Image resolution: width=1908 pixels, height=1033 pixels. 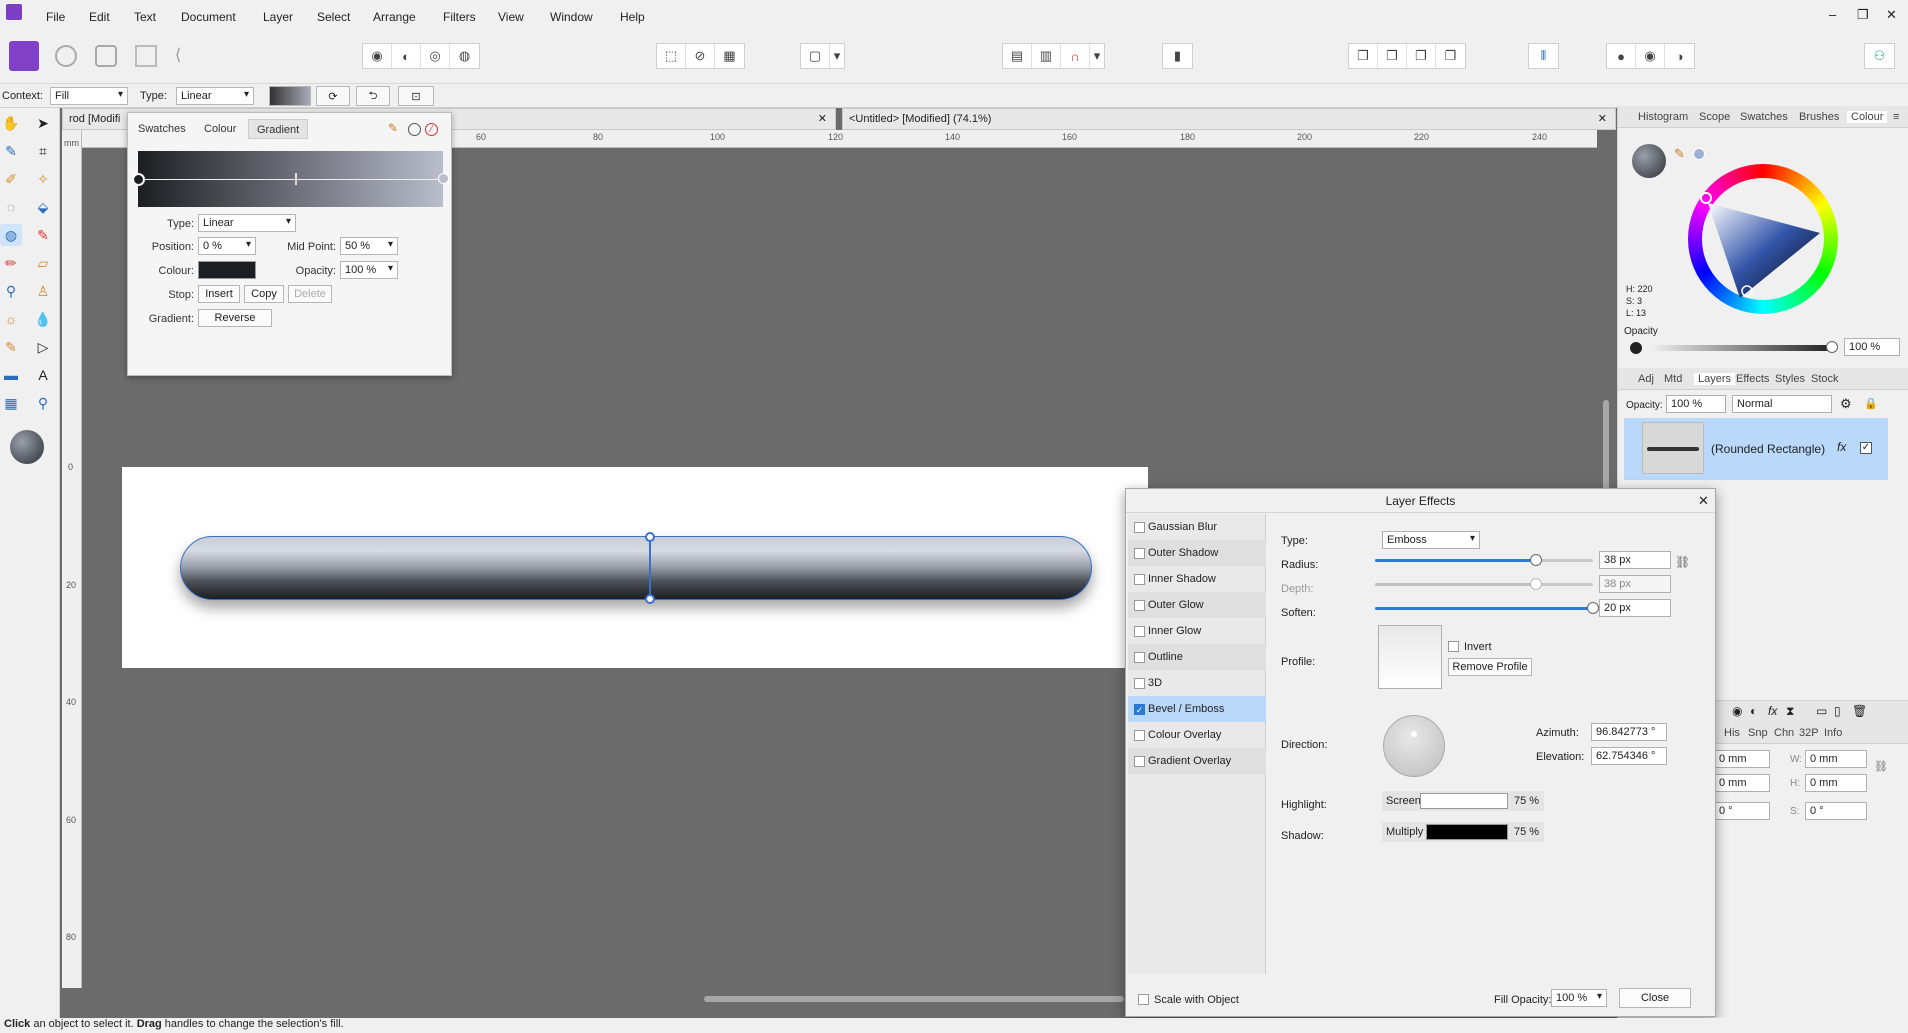 I want to click on no-colour-icon: ⁄, so click(x=431, y=129).